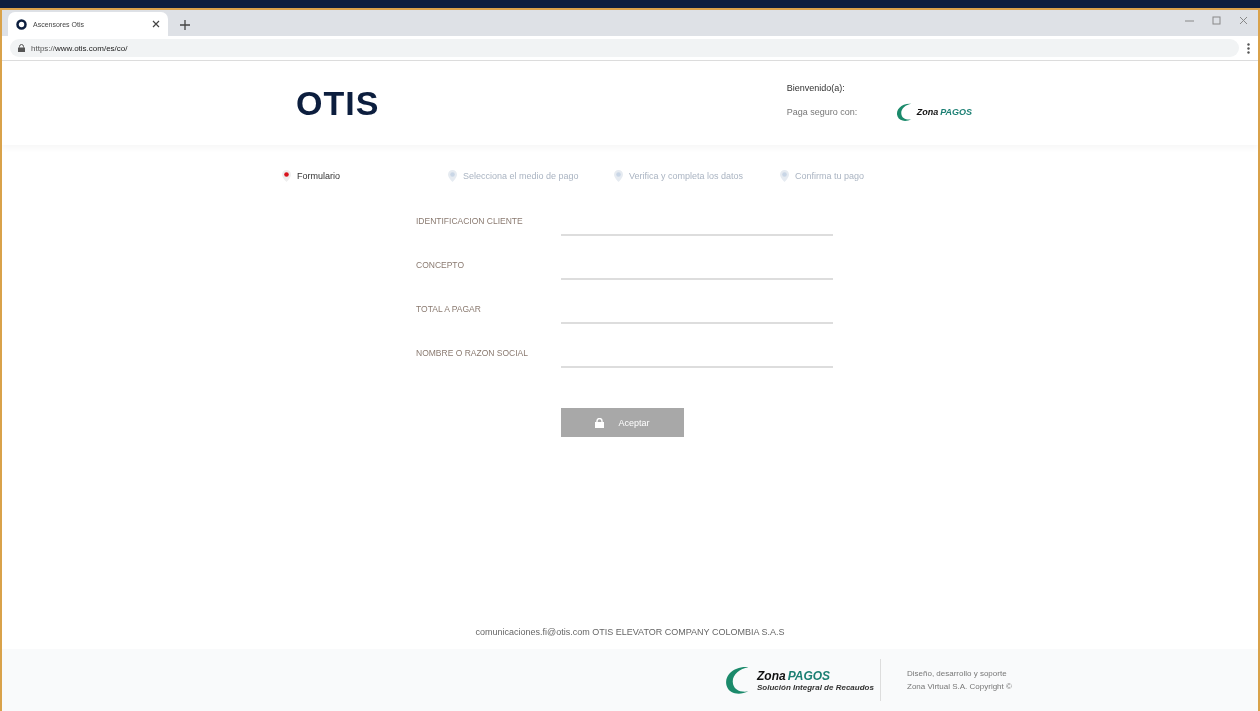  I want to click on new-tab-icon, so click(185, 25).